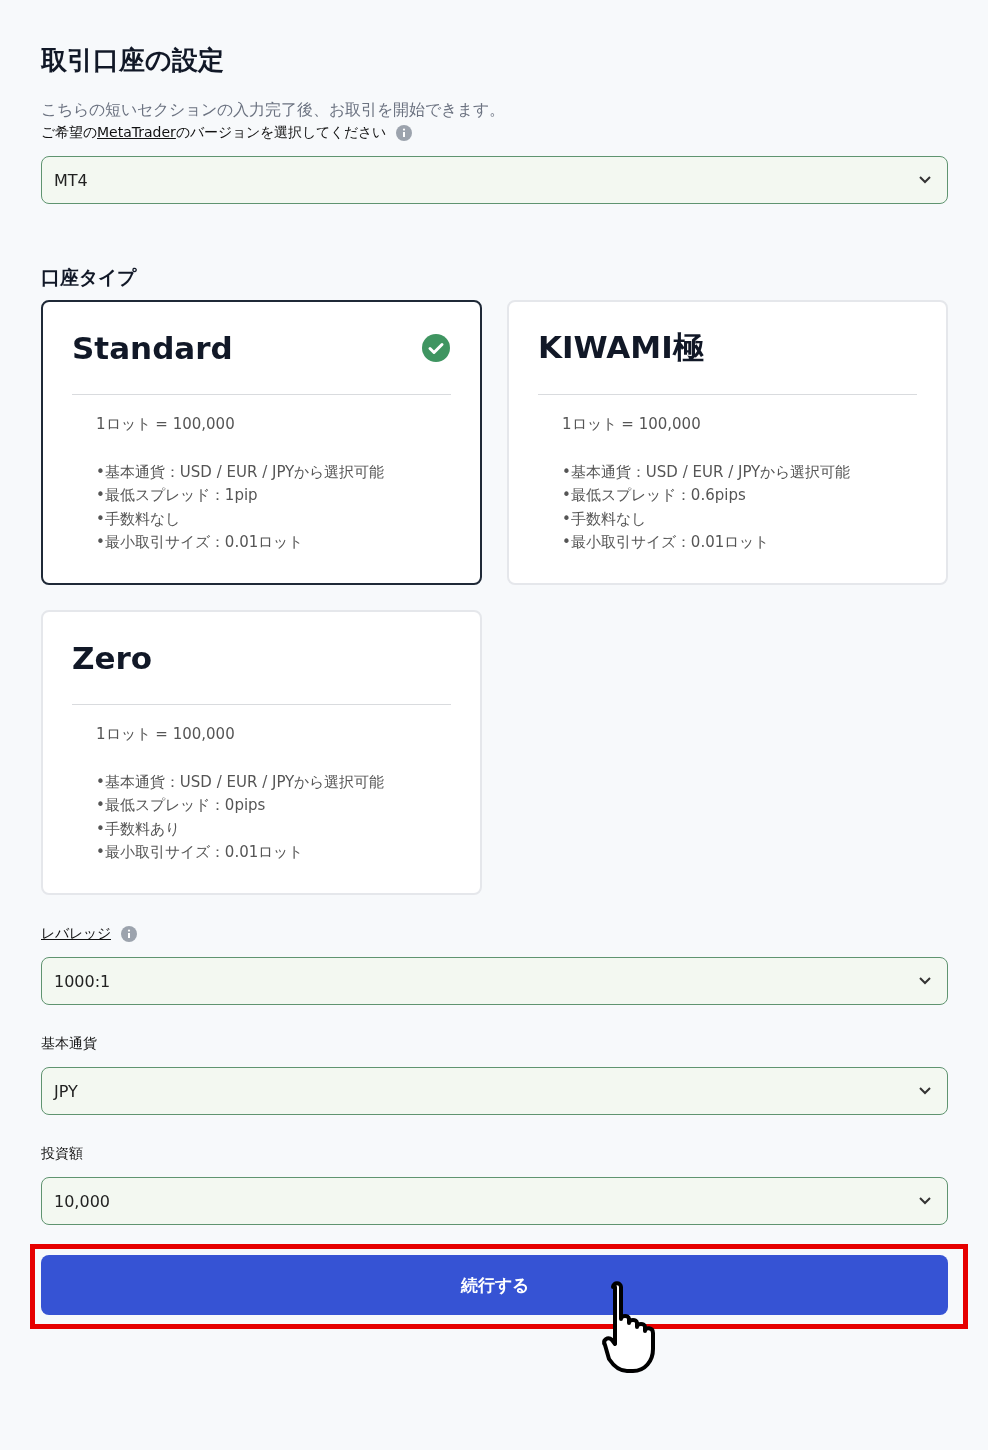 The height and width of the screenshot is (1450, 988). Describe the element at coordinates (494, 1091) in the screenshot. I see `dropdown-select: JPY` at that location.